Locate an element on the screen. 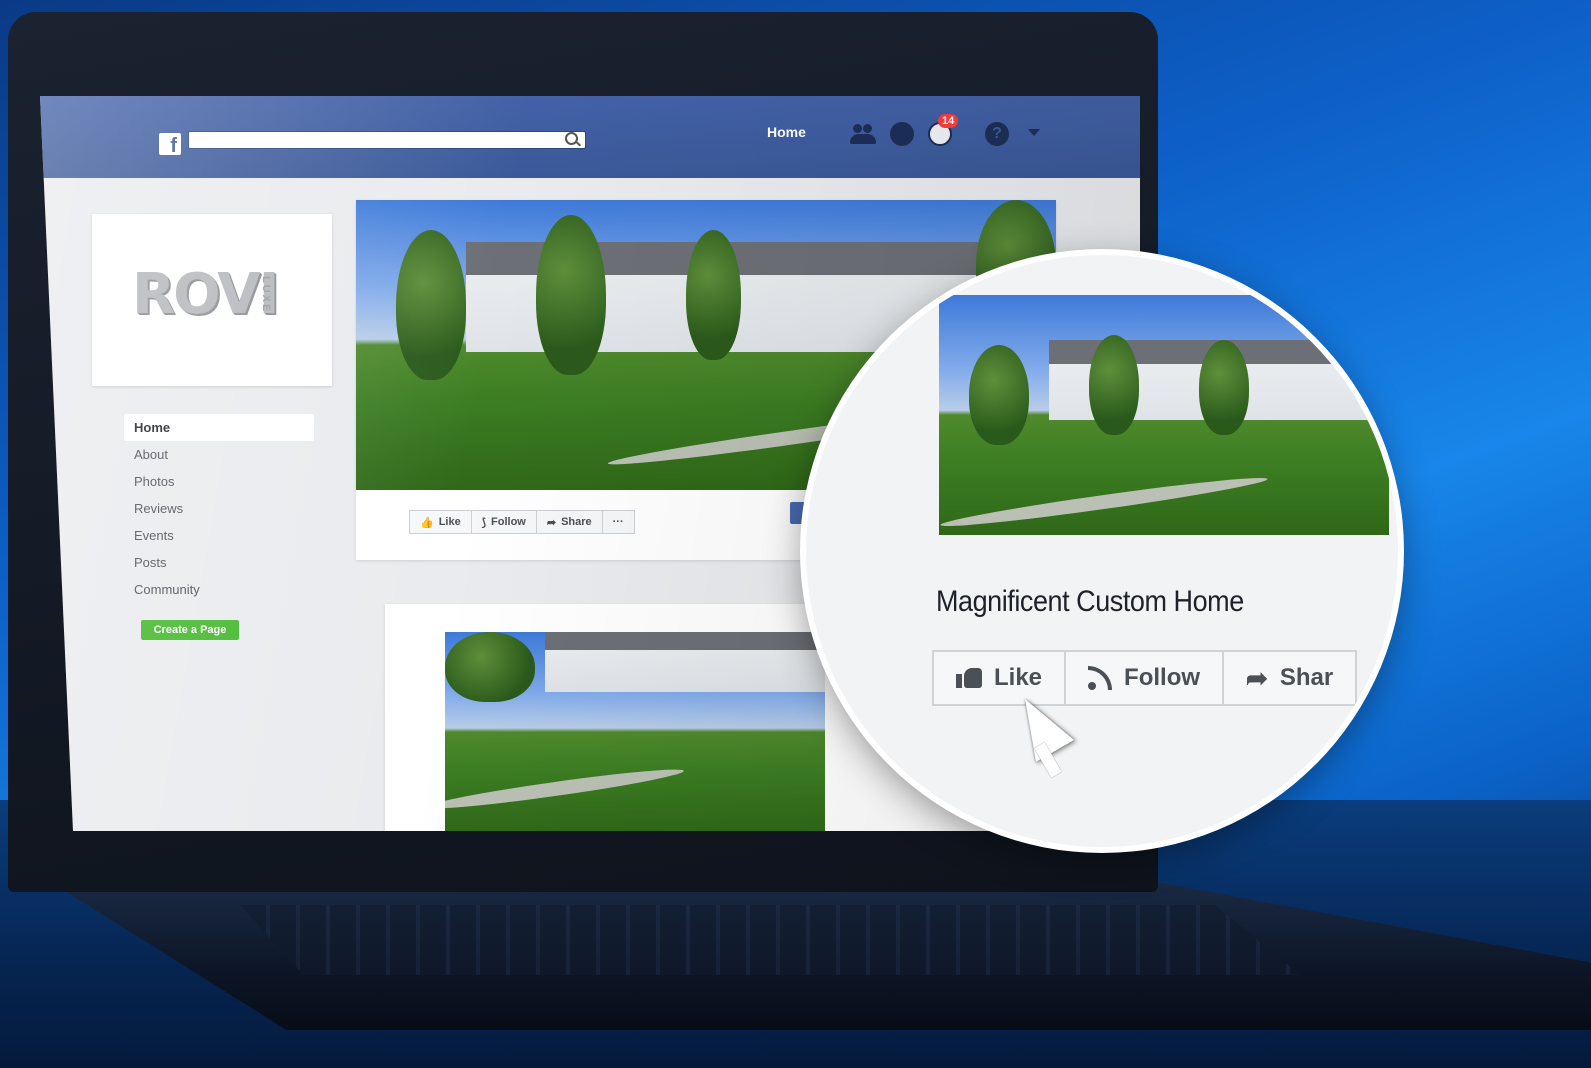  zoom-action-row: Like Follow ➦ Shar is located at coordinates (1145, 678).